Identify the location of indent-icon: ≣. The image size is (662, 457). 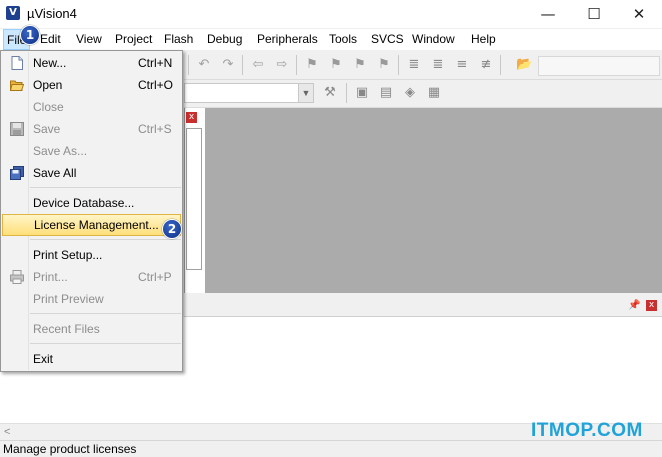
(414, 65).